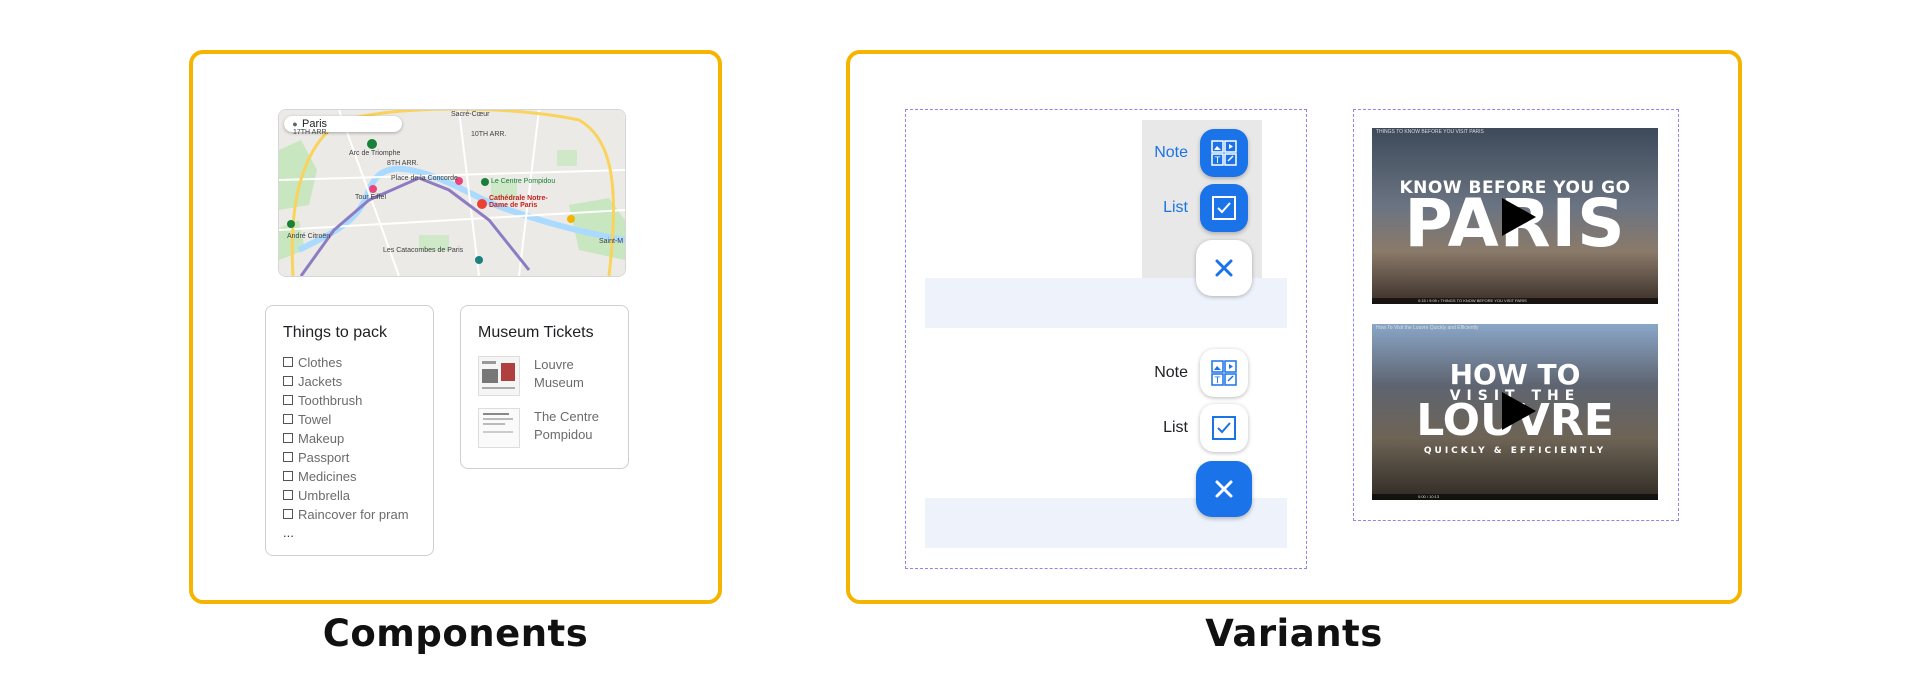 This screenshot has width=1920, height=682. I want to click on list-item: Towel, so click(346, 419).